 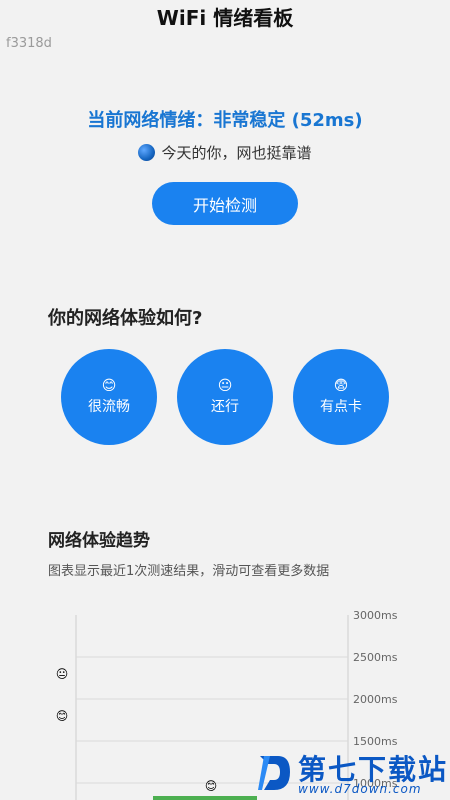 I want to click on chart-bar, so click(x=205, y=798).